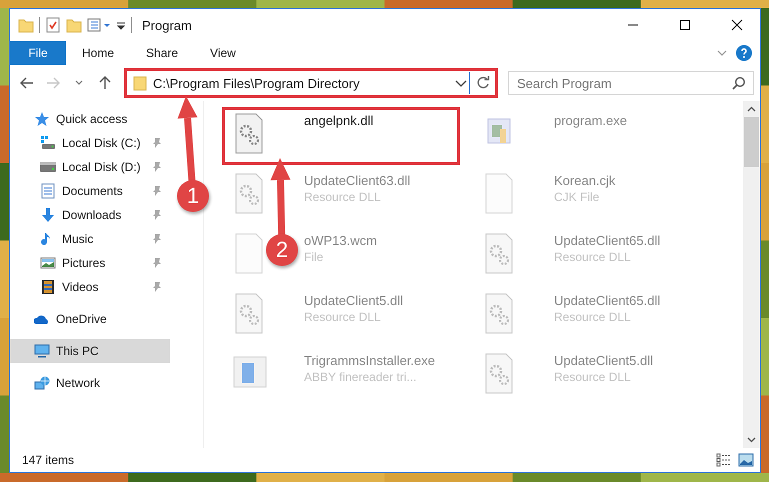 This screenshot has height=482, width=769. Describe the element at coordinates (53, 25) in the screenshot. I see `checklist-icon` at that location.